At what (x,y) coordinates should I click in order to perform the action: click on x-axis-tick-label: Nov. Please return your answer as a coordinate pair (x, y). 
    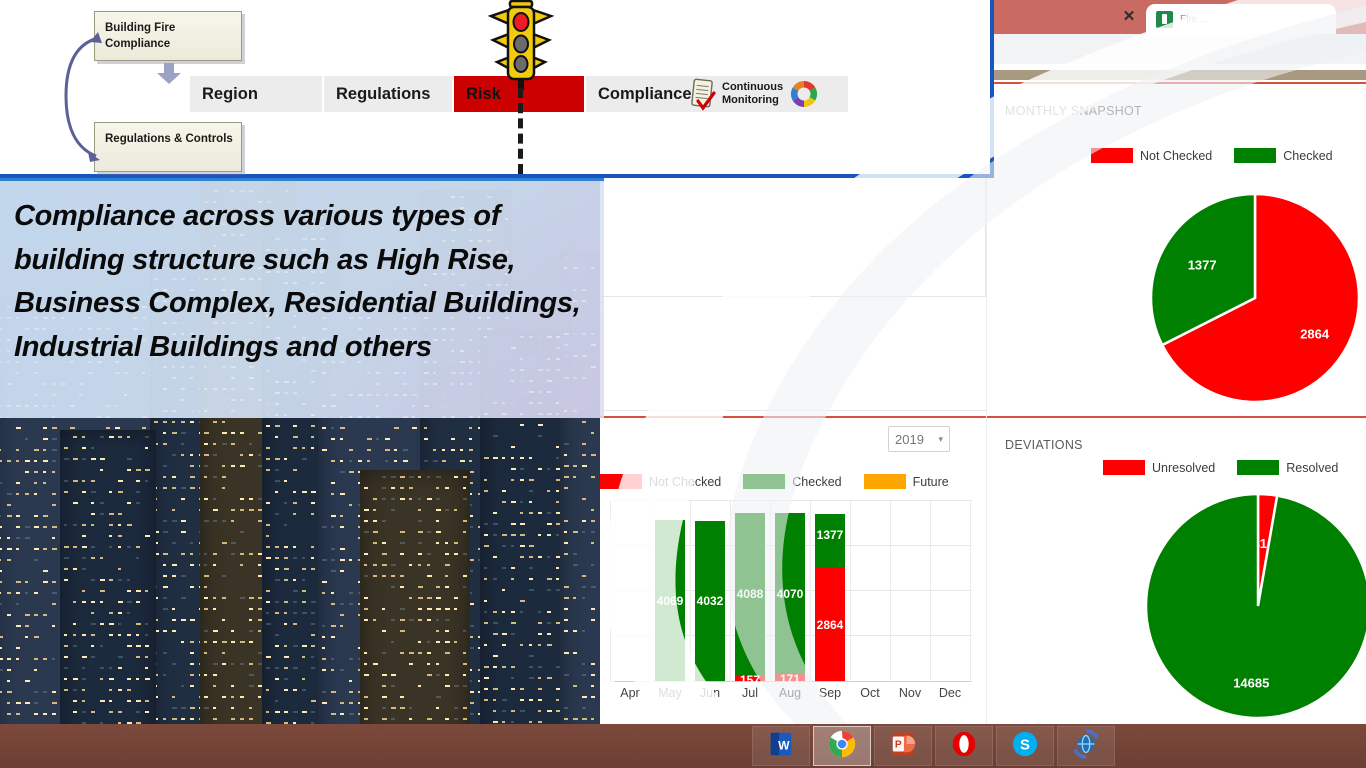
    Looking at the image, I should click on (910, 693).